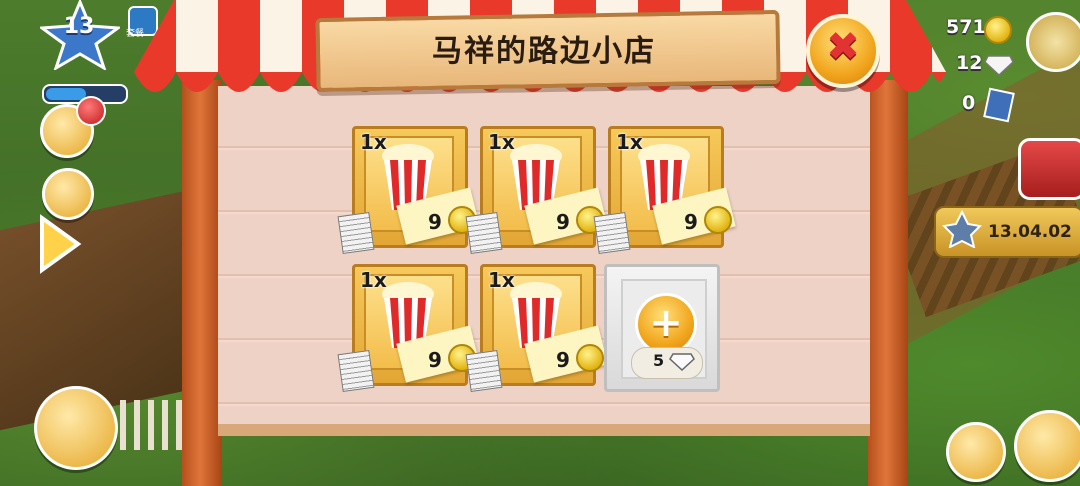  I want to click on shop-button, so click(1053, 42).